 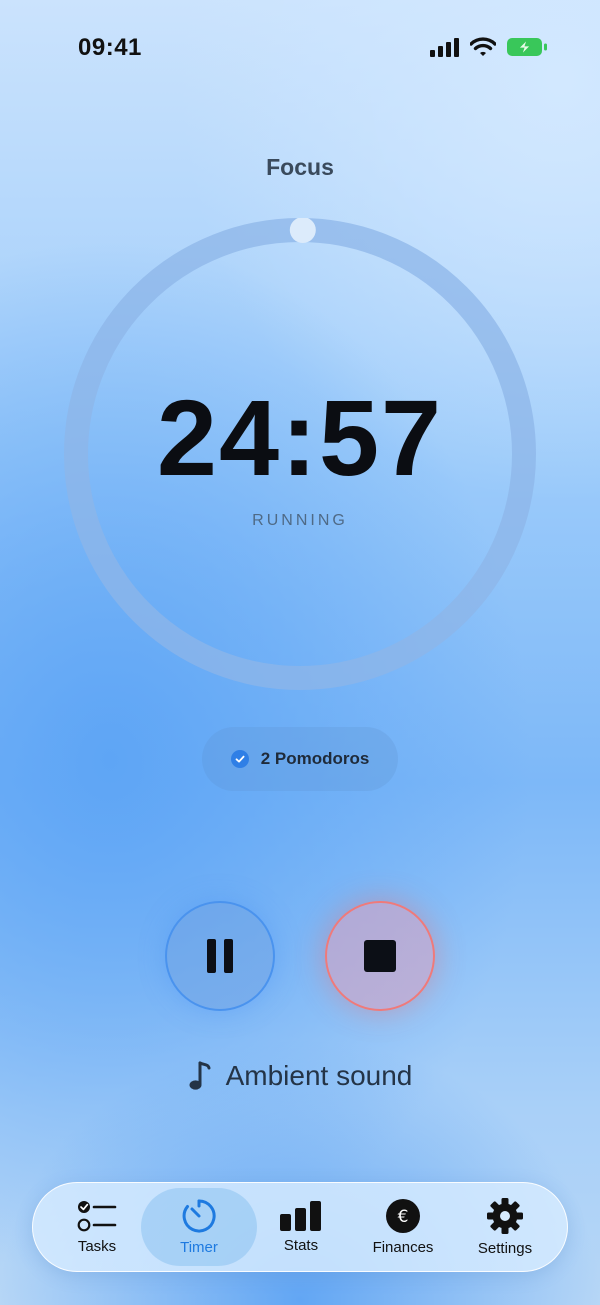 I want to click on music-note-icon, so click(x=200, y=1075).